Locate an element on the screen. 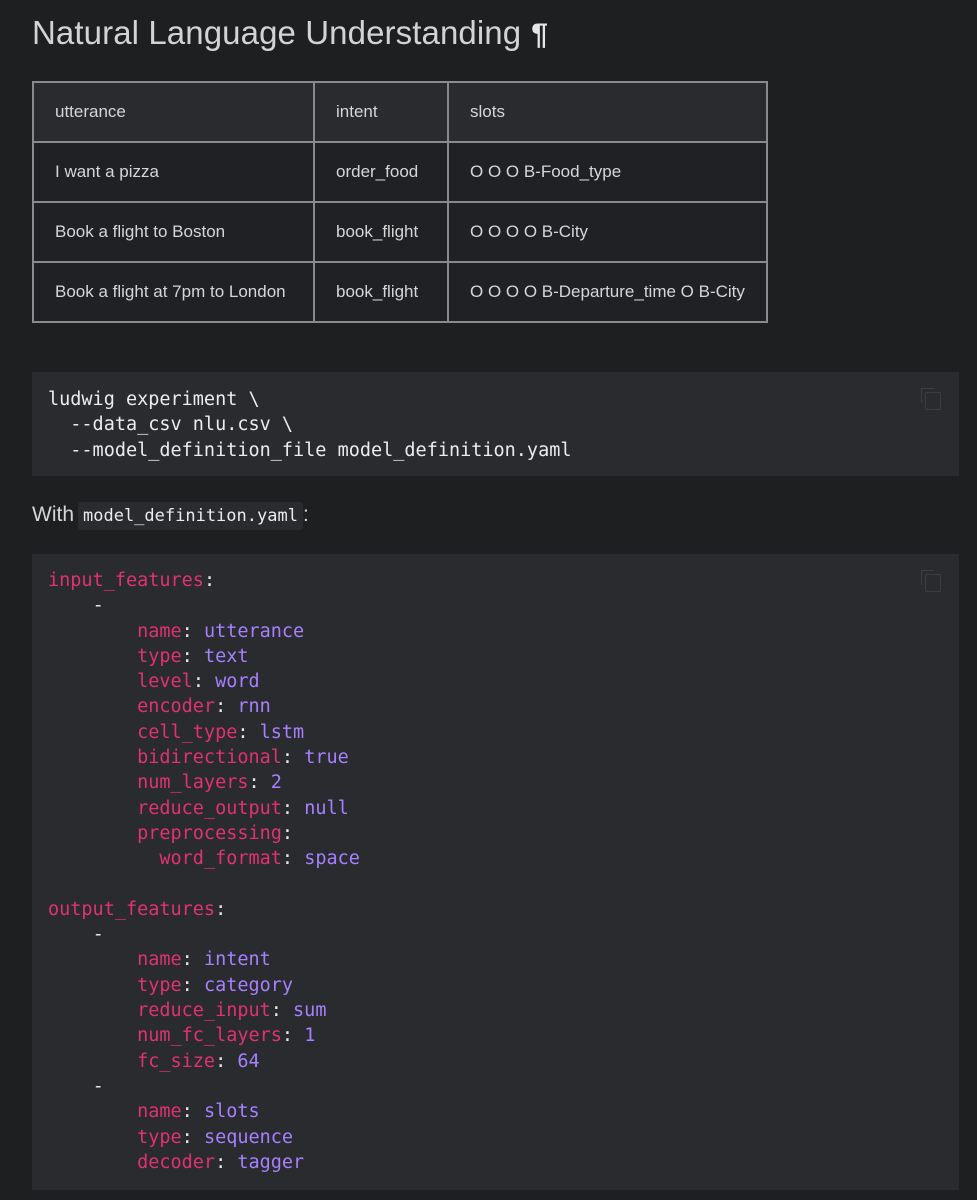 Image resolution: width=977 pixels, height=1200 pixels. yaml-line: type: category is located at coordinates (170, 985).